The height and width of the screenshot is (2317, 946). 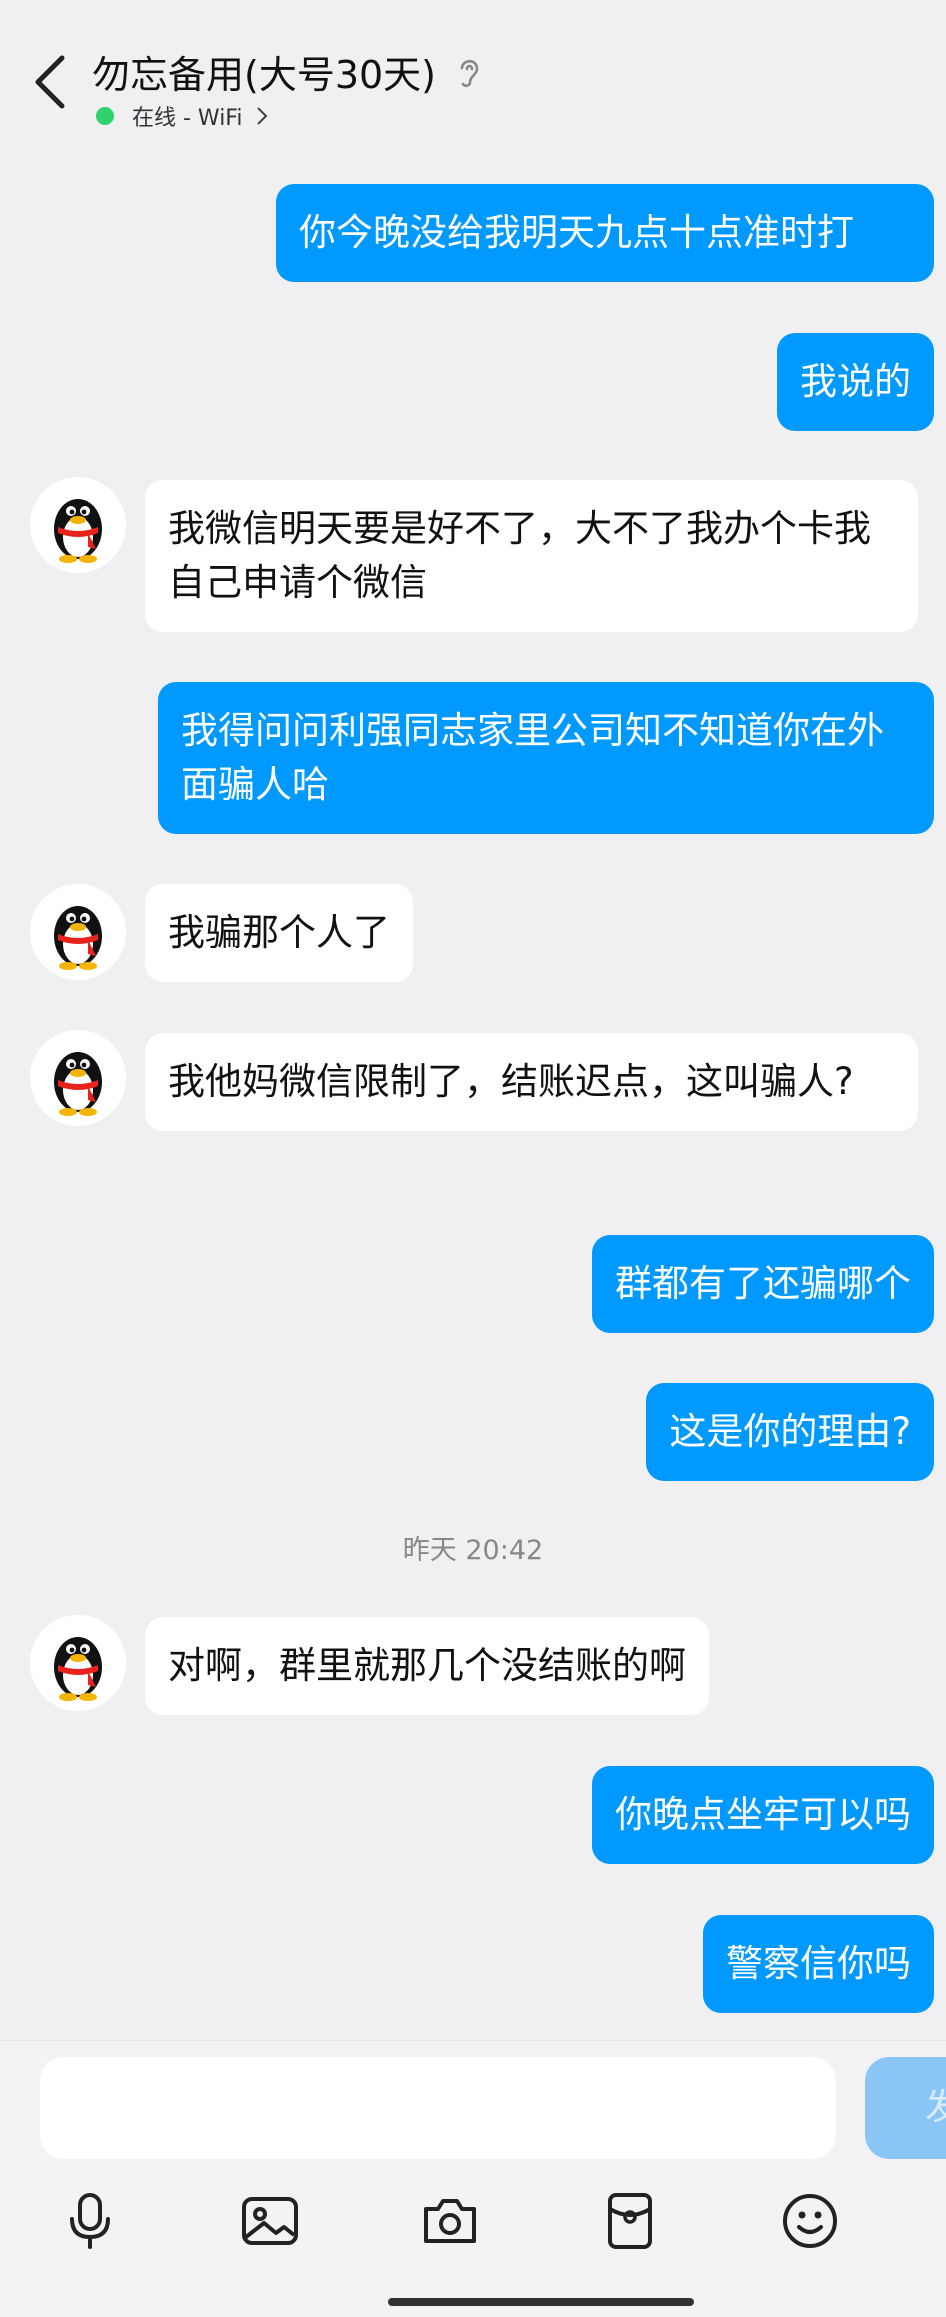 I want to click on image-icon, so click(x=270, y=2221).